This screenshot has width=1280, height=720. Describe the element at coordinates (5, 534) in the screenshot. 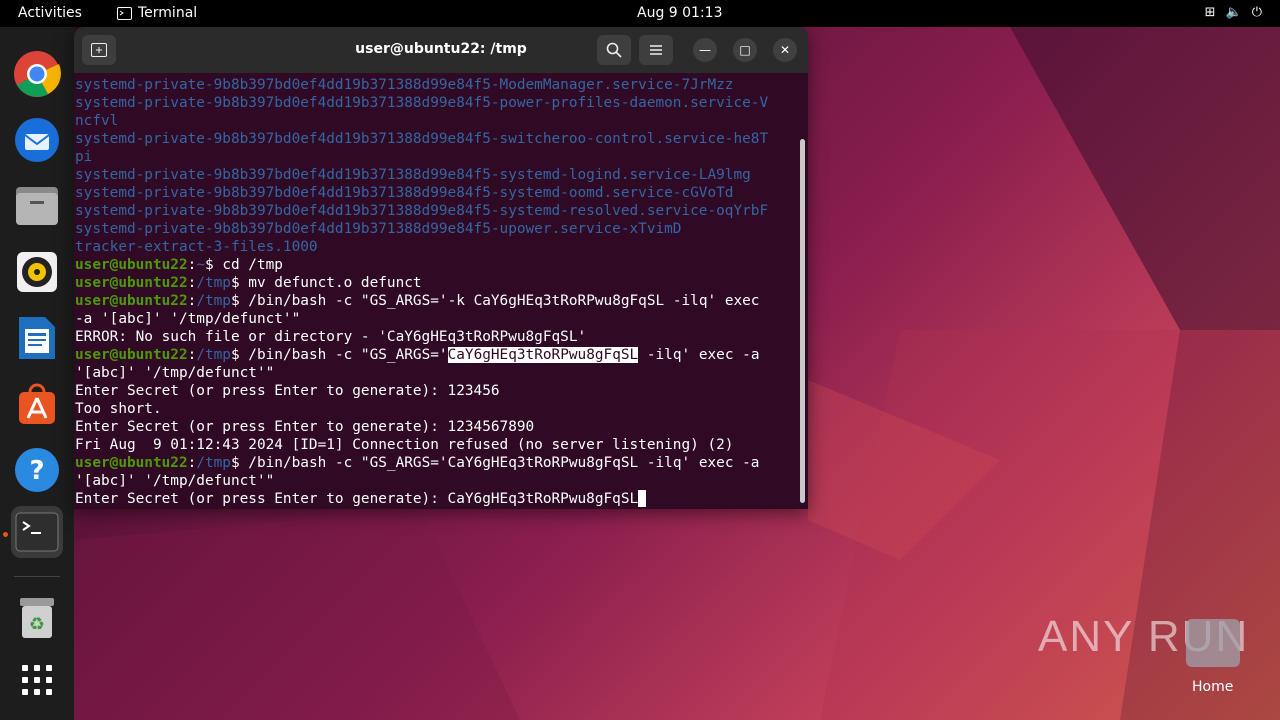

I see `running-indicator` at that location.